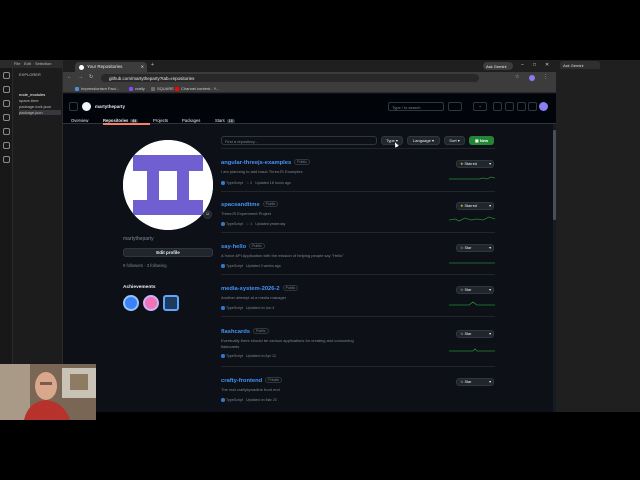 This screenshot has height=480, width=640. What do you see at coordinates (80, 77) in the screenshot?
I see `forward-icon: →` at bounding box center [80, 77].